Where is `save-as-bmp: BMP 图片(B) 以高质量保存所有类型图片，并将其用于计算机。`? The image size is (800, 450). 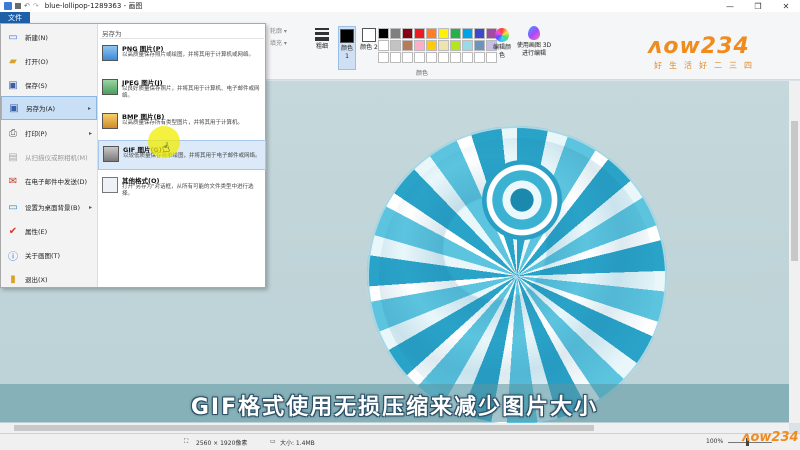 save-as-bmp: BMP 图片(B) 以高质量保存所有类型图片，并将其用于计算机。 is located at coordinates (182, 123).